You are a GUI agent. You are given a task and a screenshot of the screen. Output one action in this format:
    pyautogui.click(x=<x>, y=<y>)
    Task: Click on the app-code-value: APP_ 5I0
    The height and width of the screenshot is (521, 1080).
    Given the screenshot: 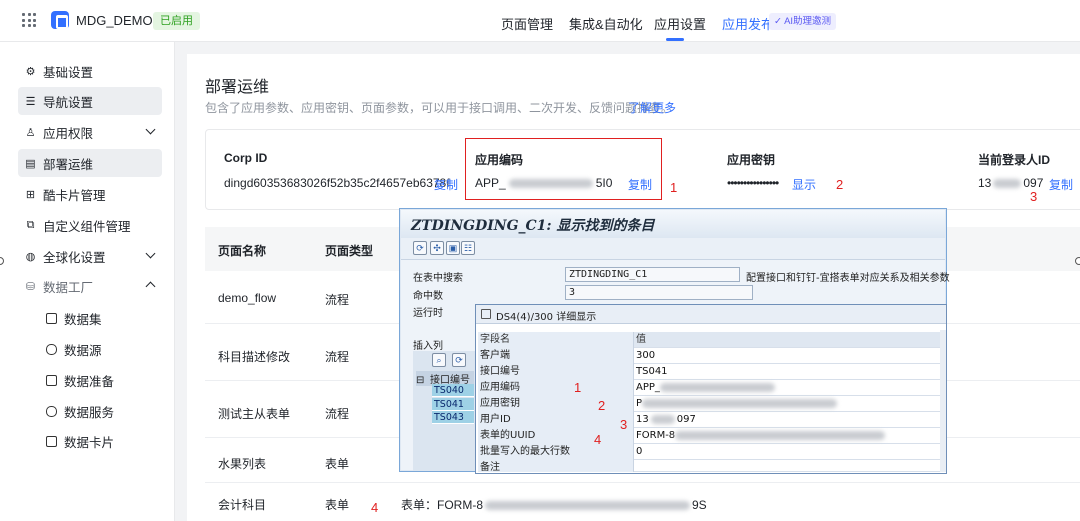 What is the action you would take?
    pyautogui.click(x=544, y=183)
    